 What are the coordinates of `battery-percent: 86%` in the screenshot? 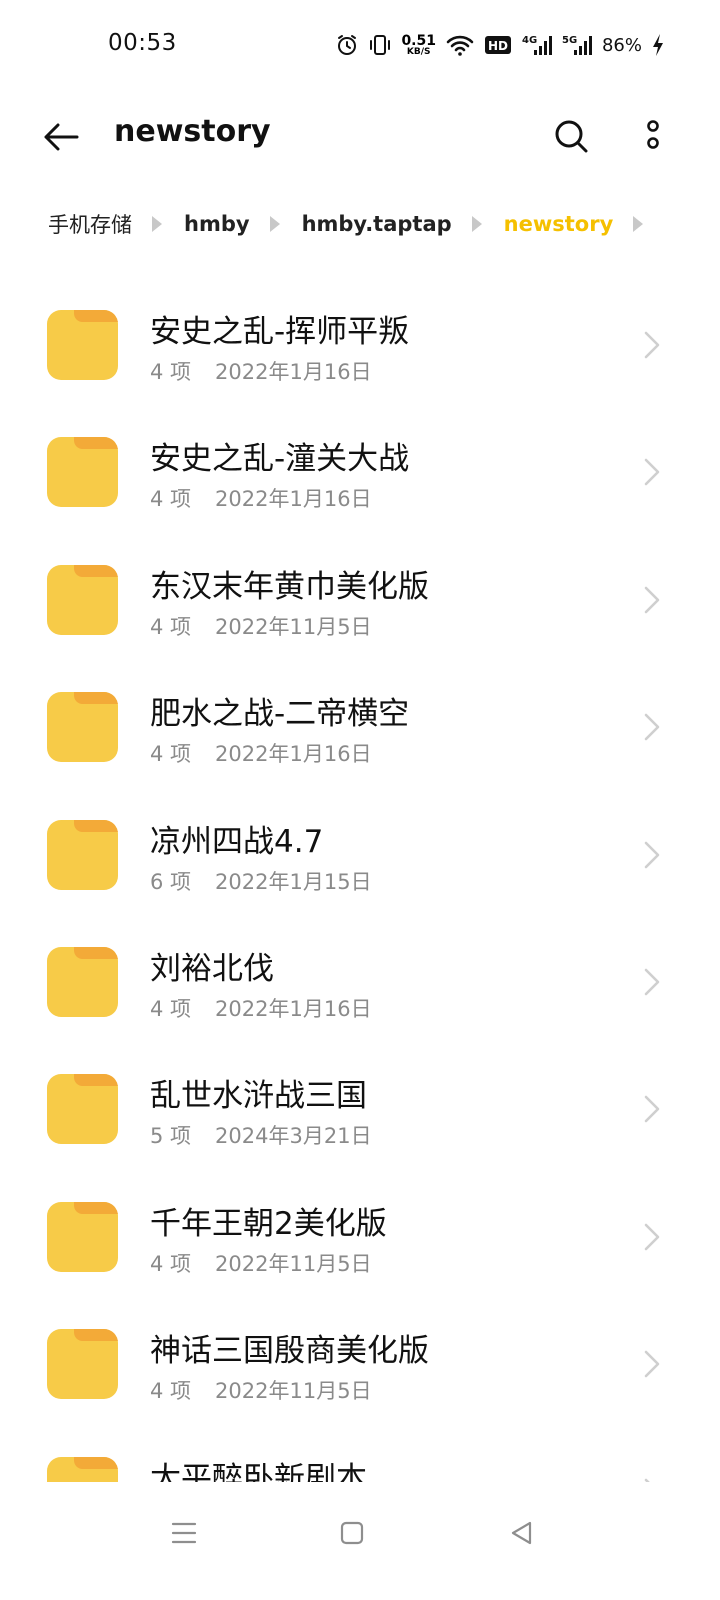 It's located at (621, 45).